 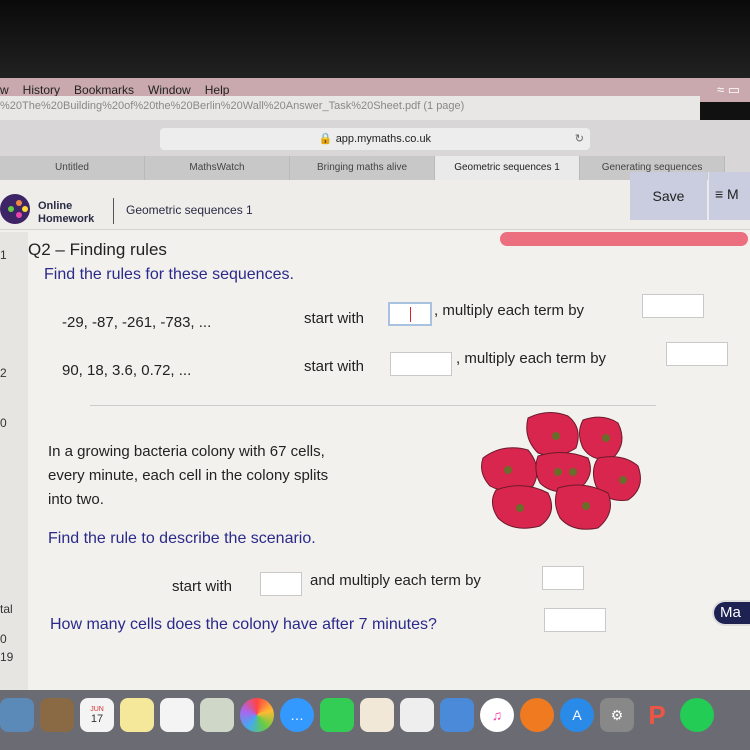 I want to click on tab-geometric-sequences: Geometric sequences 1, so click(x=507, y=168).